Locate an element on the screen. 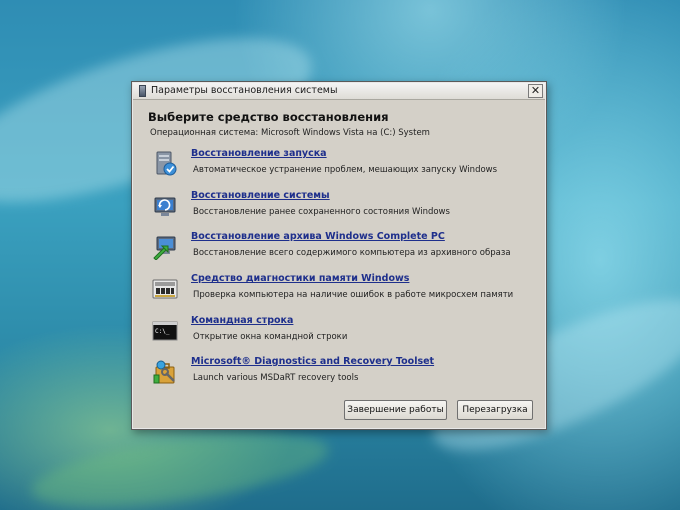 This screenshot has height=510, width=680. shutdown-button: Завершение работы is located at coordinates (395, 410).